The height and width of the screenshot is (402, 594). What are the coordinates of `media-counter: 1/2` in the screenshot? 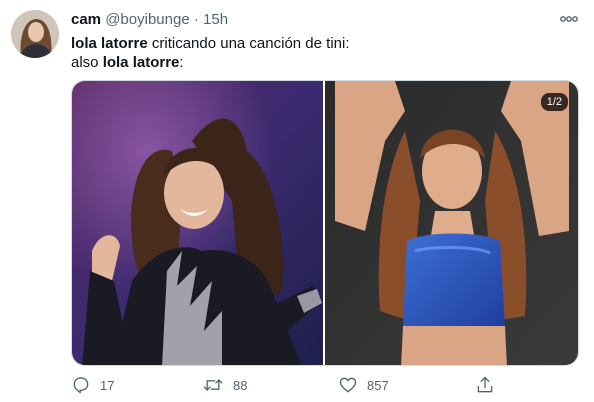 It's located at (554, 102).